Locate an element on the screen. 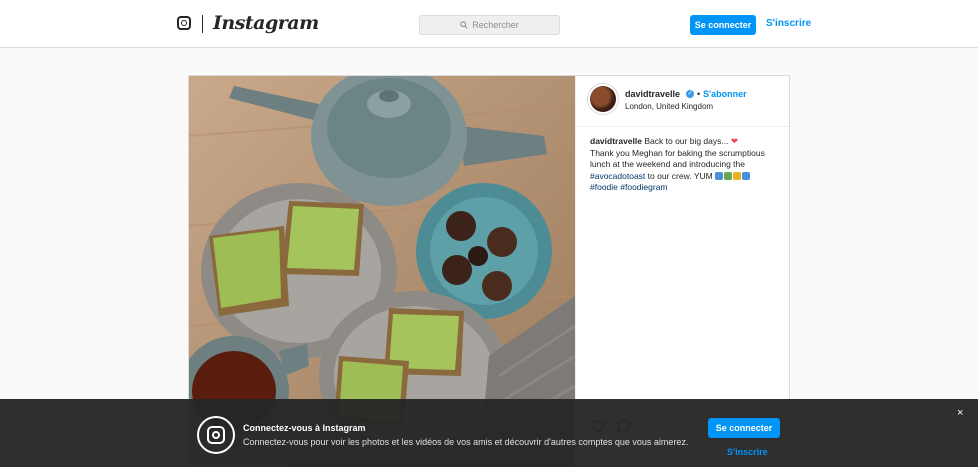 This screenshot has width=978, height=467. banner-login-button: Se connecter is located at coordinates (744, 428).